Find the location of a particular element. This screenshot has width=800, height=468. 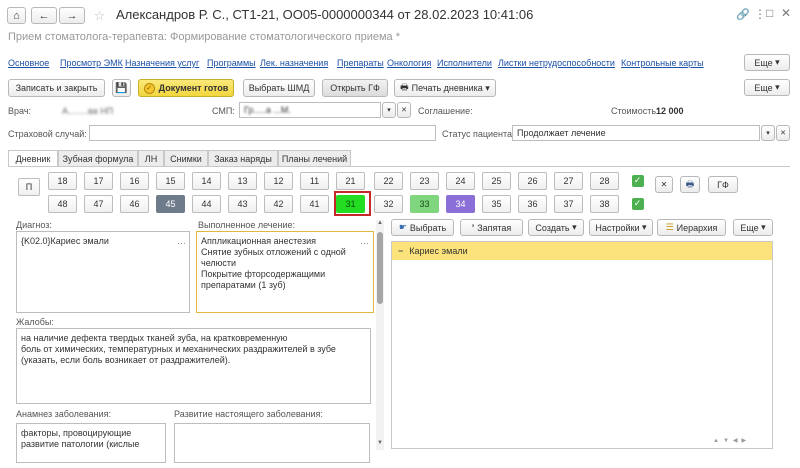

maximize-icon: □ is located at coordinates (769, 13).